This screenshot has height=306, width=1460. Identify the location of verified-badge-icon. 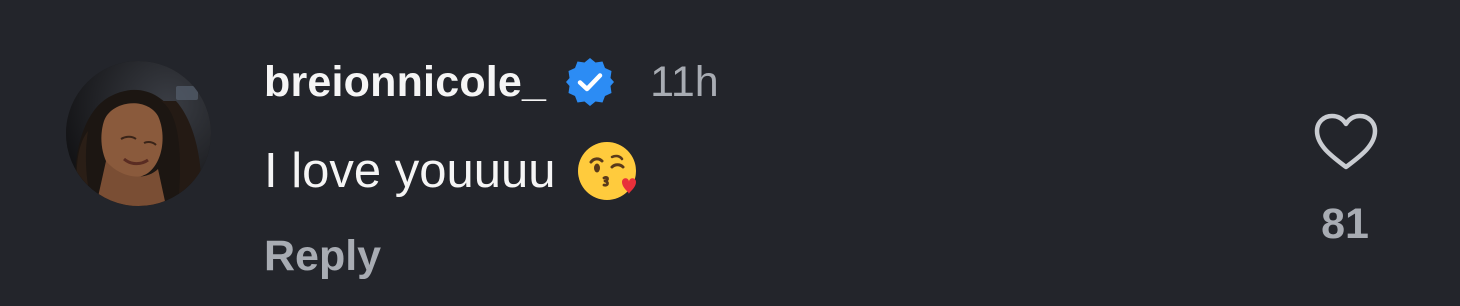
(590, 82).